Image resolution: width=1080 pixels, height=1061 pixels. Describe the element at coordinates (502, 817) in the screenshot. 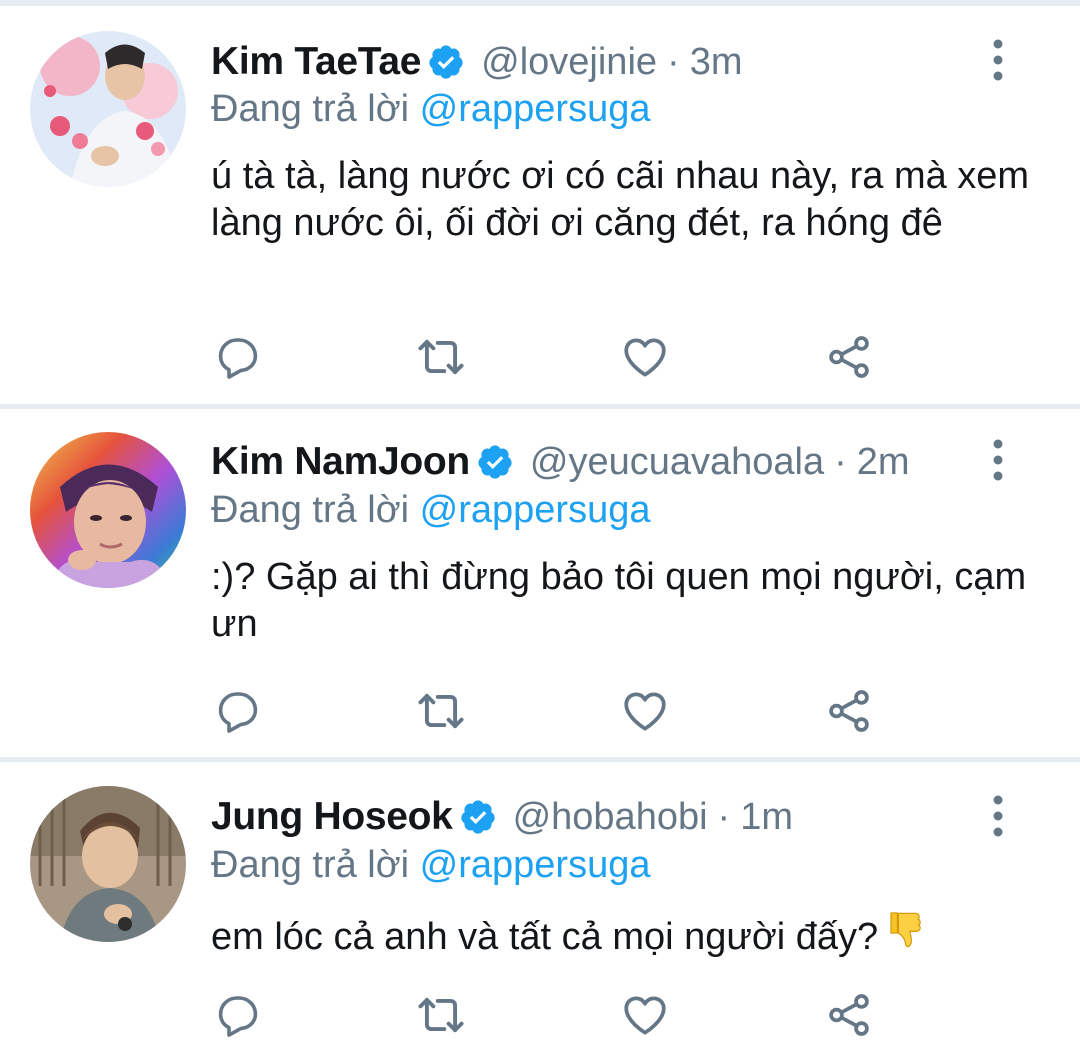

I see `tweet-header: Jung Hoseok @hobahobi · 1m` at that location.